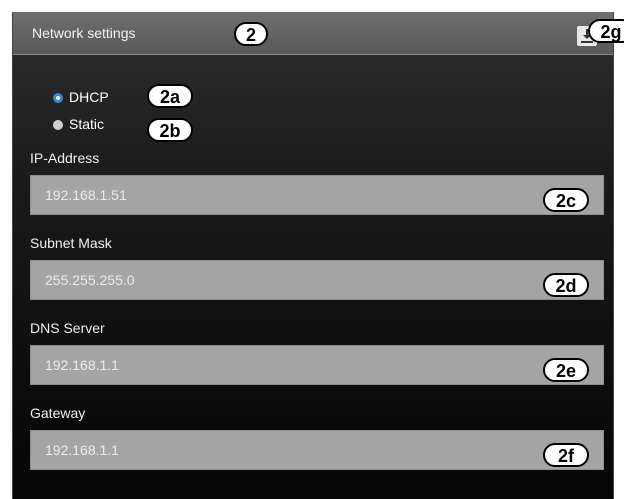  Describe the element at coordinates (58, 413) in the screenshot. I see `gateway-label: Gateway` at that location.